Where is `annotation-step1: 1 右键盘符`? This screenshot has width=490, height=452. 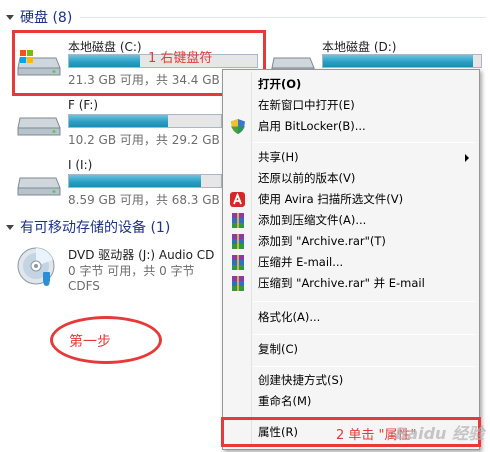 annotation-step1: 1 右键盘符 is located at coordinates (180, 58).